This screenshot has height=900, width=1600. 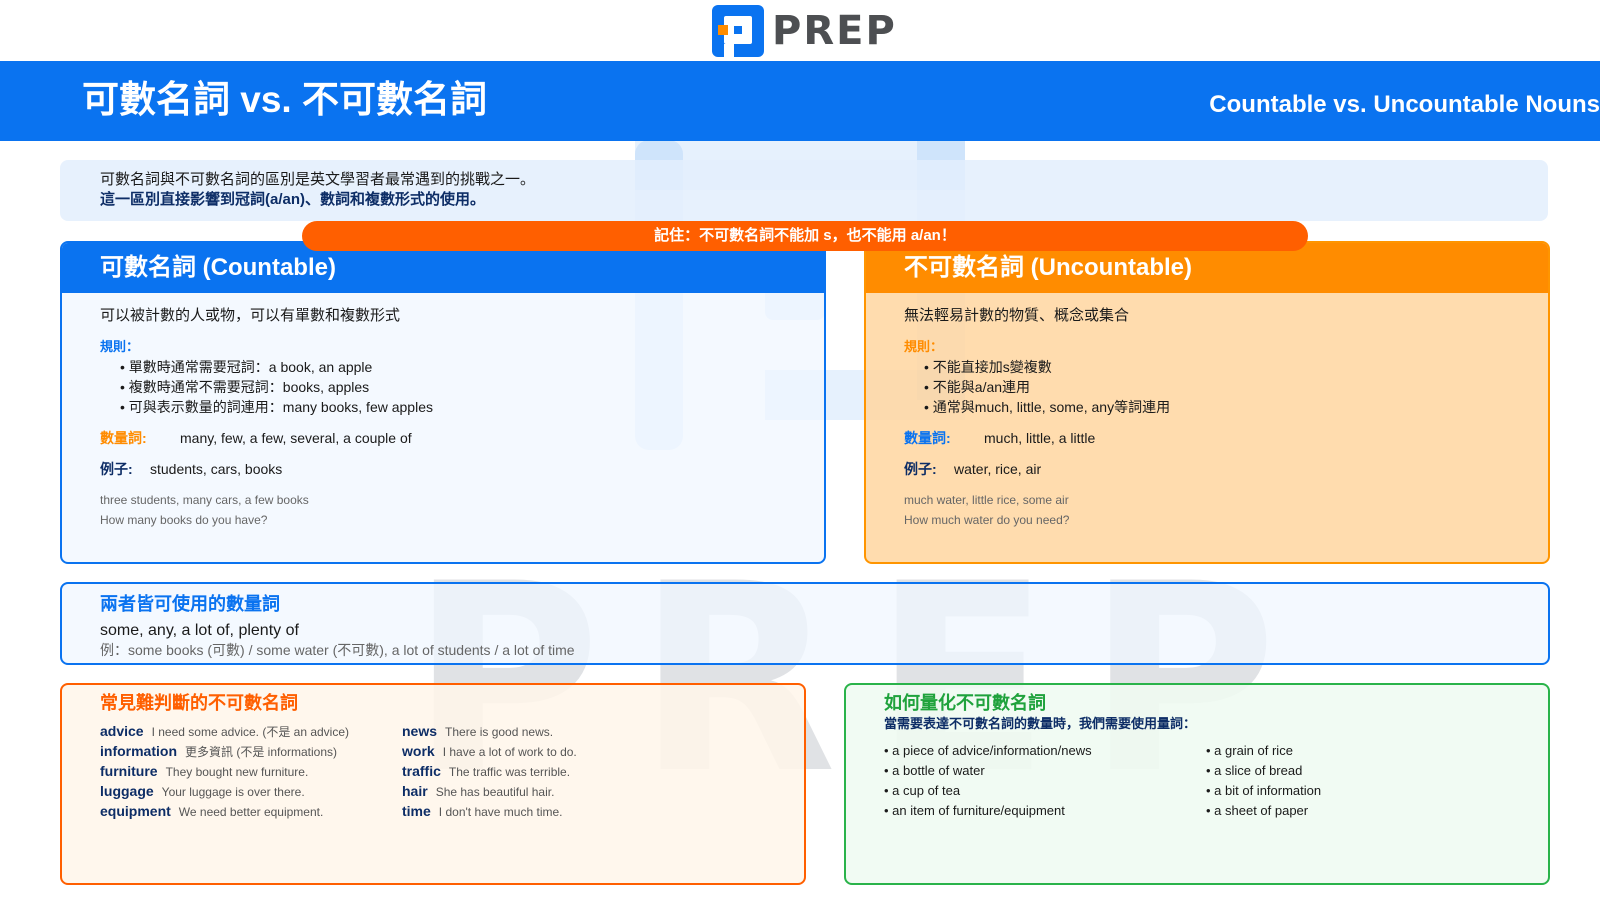 I want to click on uncountable-rules-label: 規則：, so click(x=924, y=346).